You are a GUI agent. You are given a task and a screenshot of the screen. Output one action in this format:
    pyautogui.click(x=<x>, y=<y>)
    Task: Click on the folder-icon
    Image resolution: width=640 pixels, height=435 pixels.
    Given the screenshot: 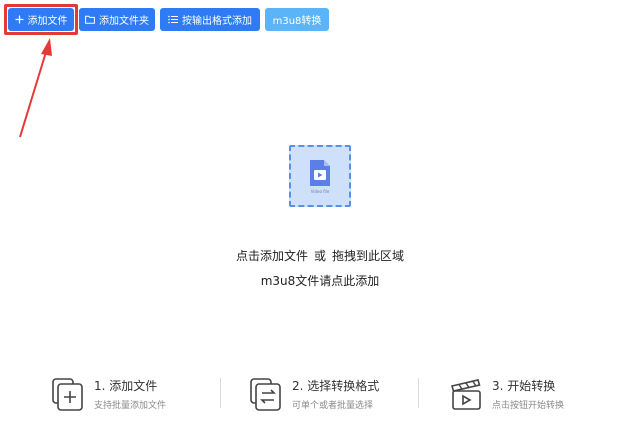 What is the action you would take?
    pyautogui.click(x=90, y=19)
    